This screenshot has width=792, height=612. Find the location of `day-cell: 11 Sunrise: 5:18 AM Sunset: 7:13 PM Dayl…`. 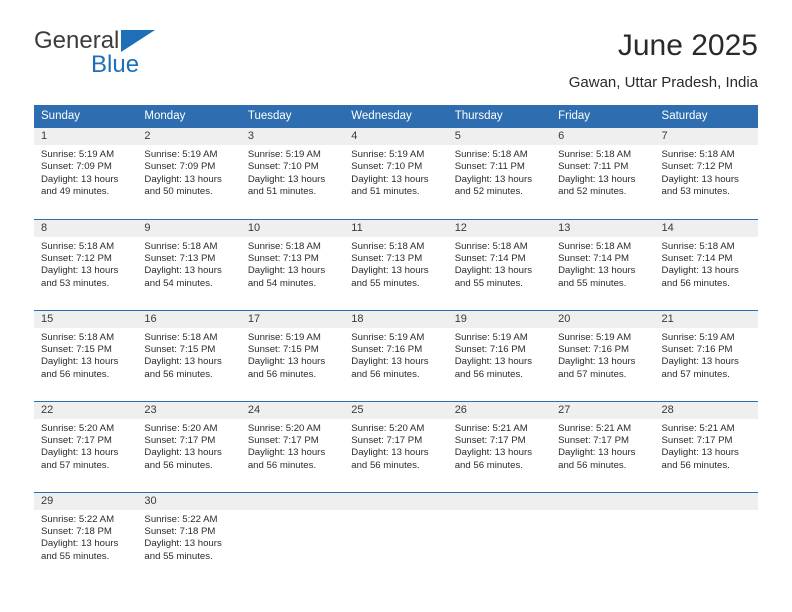

day-cell: 11 Sunrise: 5:18 AM Sunset: 7:13 PM Dayl… is located at coordinates (396, 264).